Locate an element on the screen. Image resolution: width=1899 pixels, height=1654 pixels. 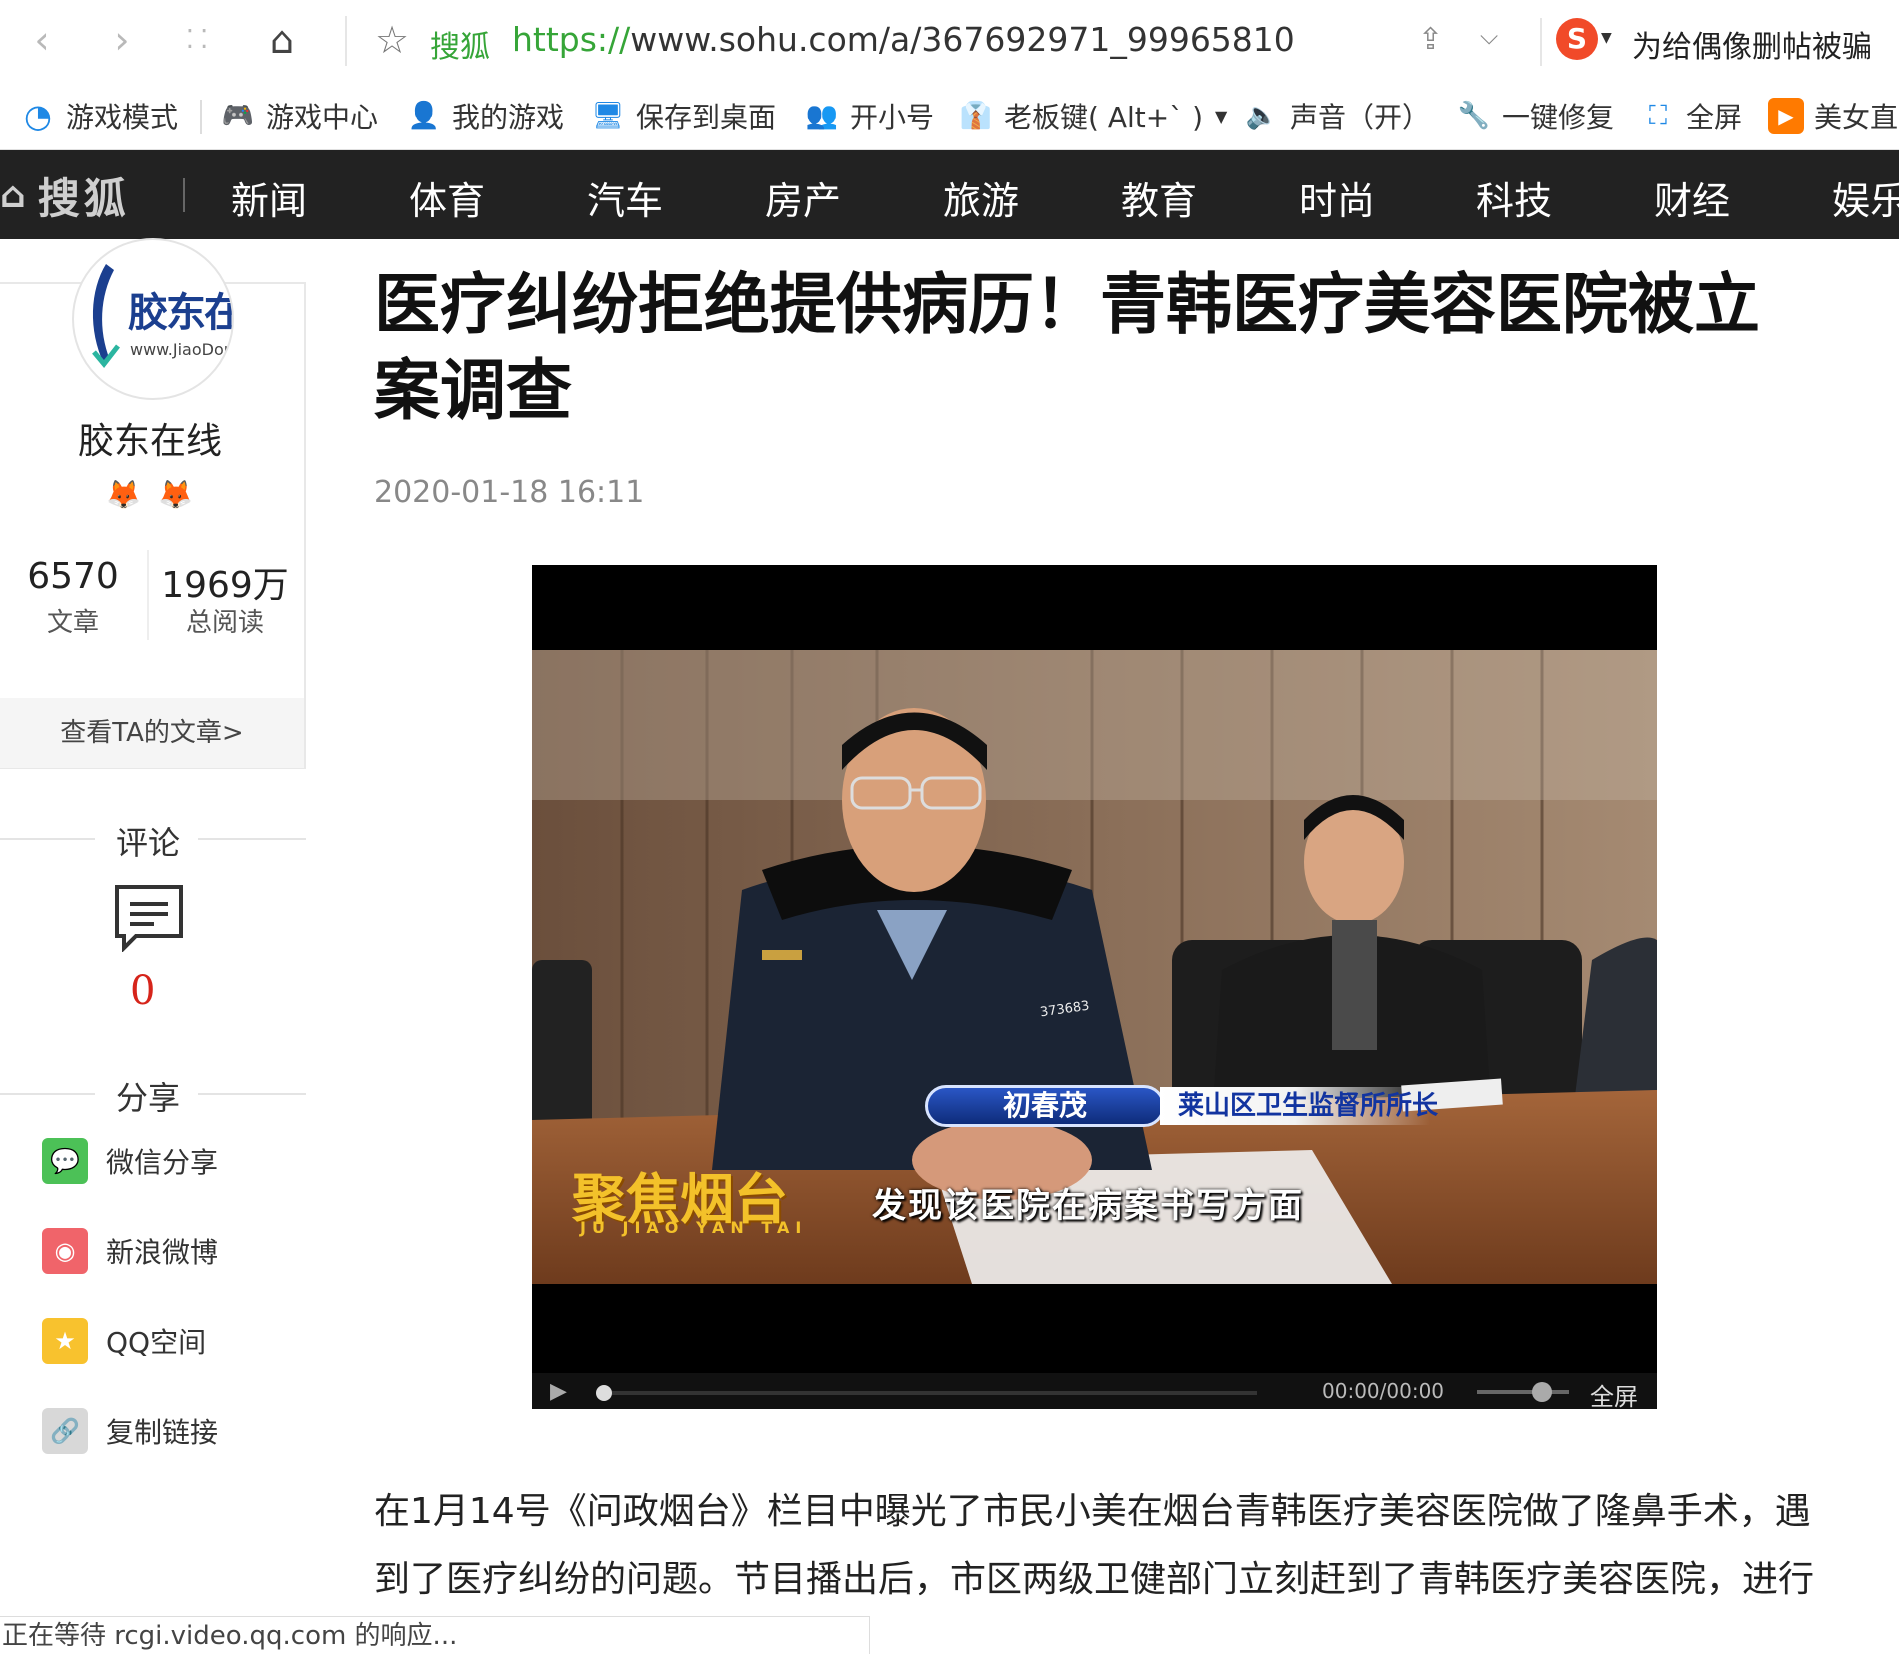
avatar-title: 胶东在线 is located at coordinates (180, 312).